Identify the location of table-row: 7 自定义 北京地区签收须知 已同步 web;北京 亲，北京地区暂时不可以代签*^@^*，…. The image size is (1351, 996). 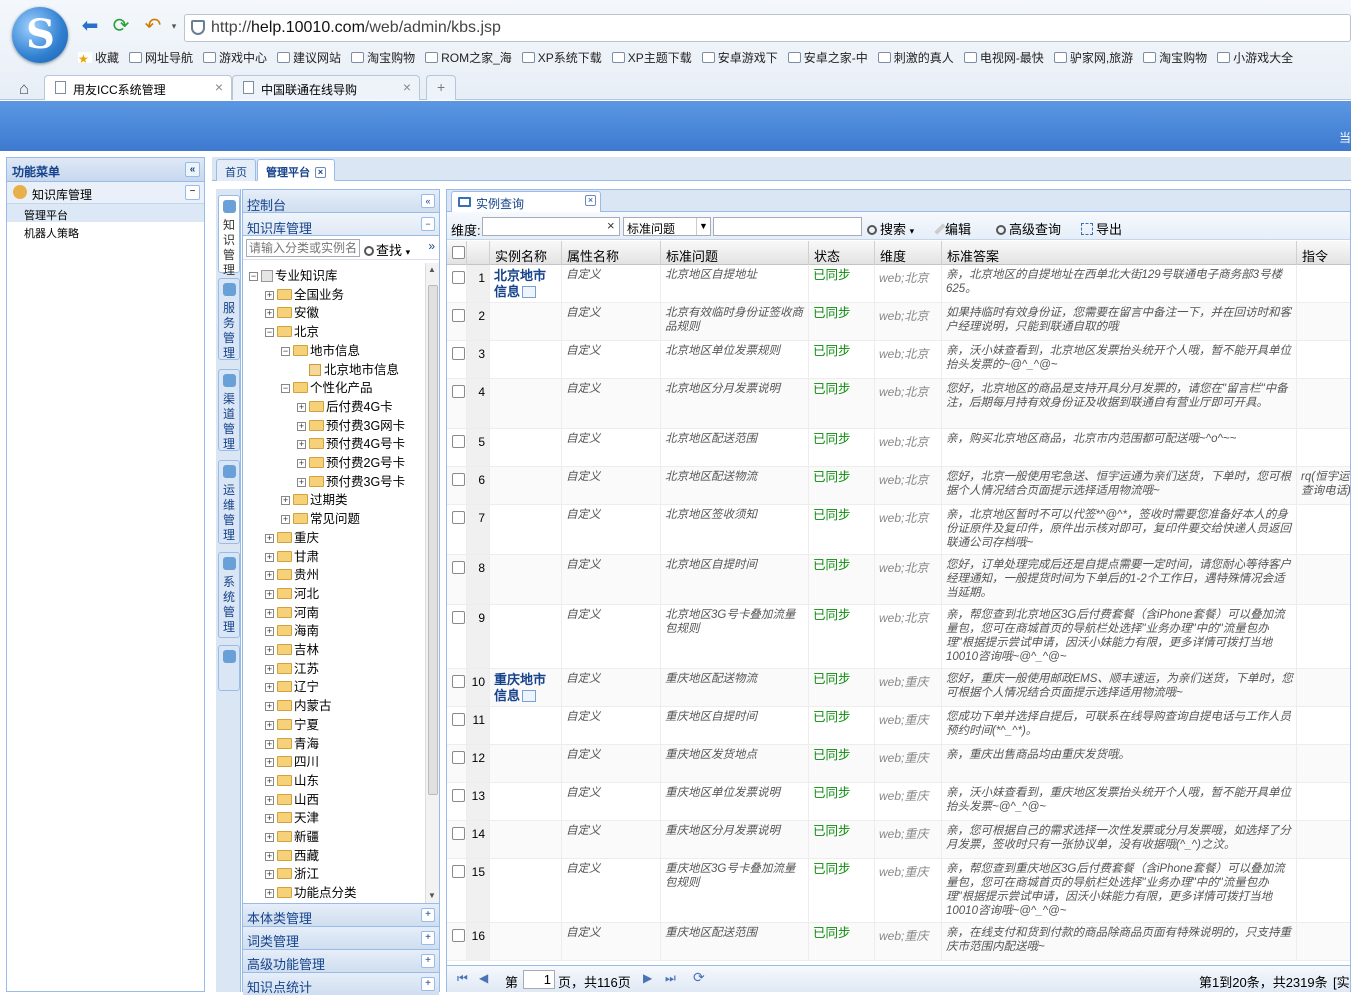
(898, 530).